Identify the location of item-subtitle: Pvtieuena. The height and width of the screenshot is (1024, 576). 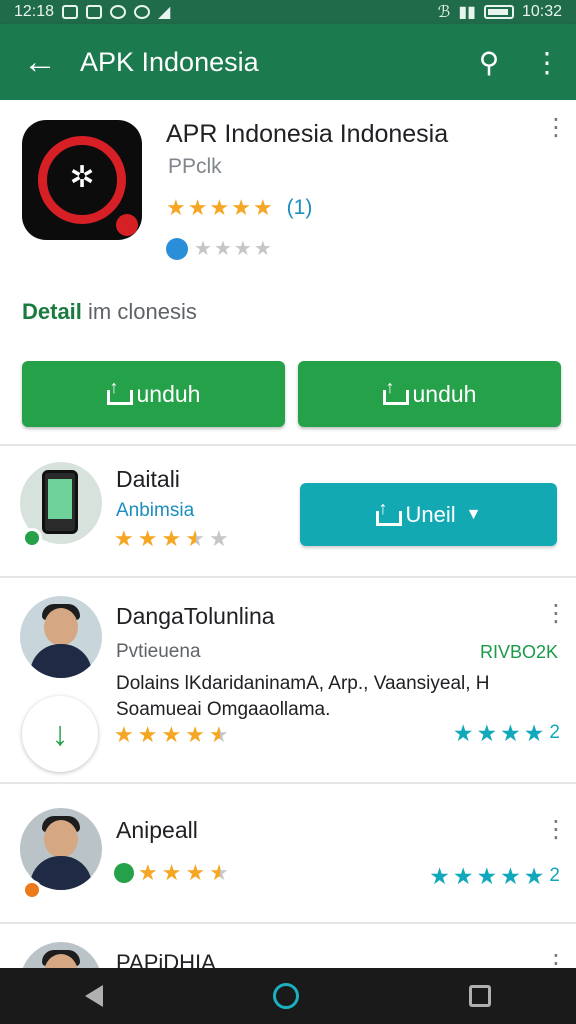
(158, 651).